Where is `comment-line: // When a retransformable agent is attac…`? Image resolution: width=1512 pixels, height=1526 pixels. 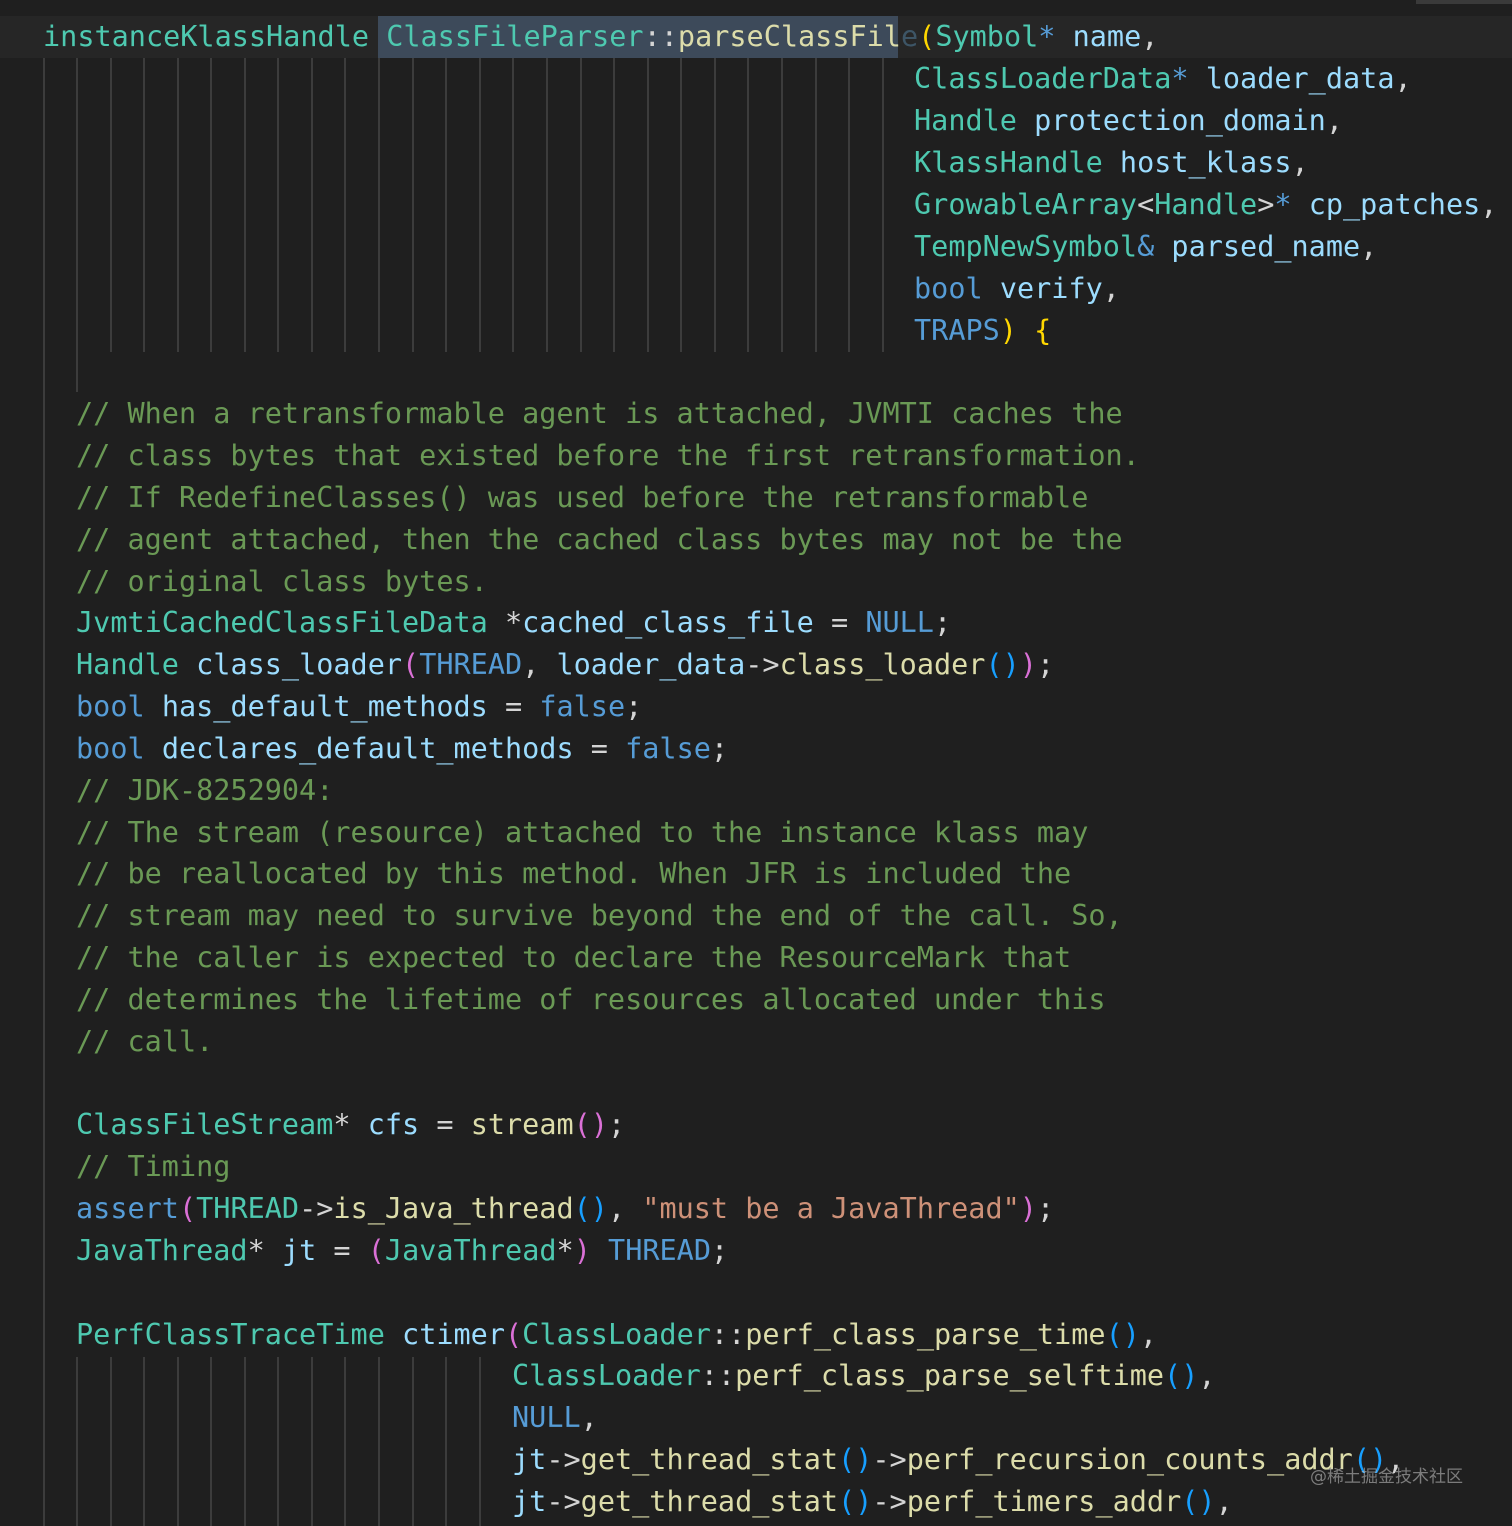 comment-line: // When a retransformable agent is attac… is located at coordinates (561, 414).